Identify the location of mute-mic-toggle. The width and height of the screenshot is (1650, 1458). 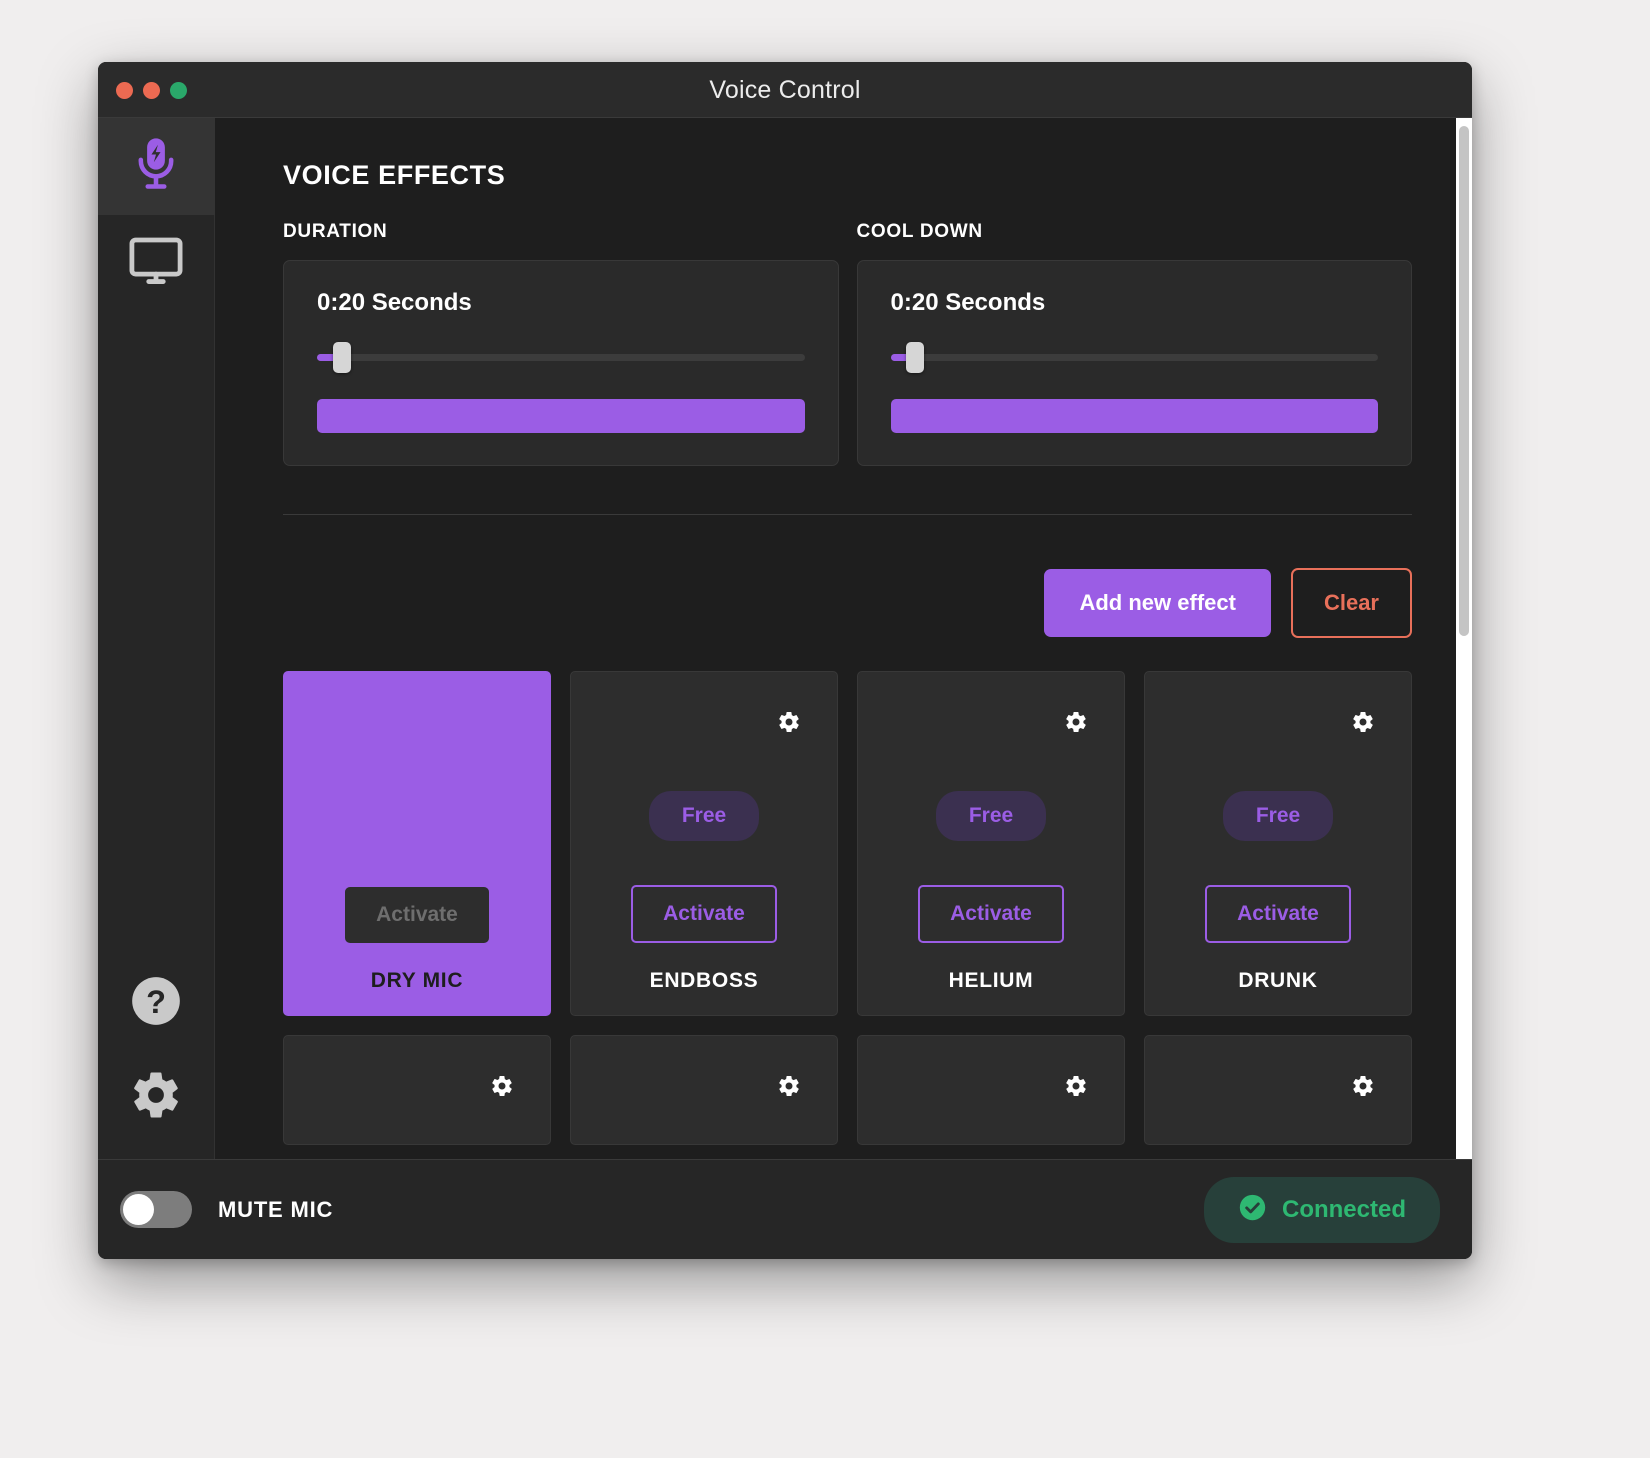
(156, 1209).